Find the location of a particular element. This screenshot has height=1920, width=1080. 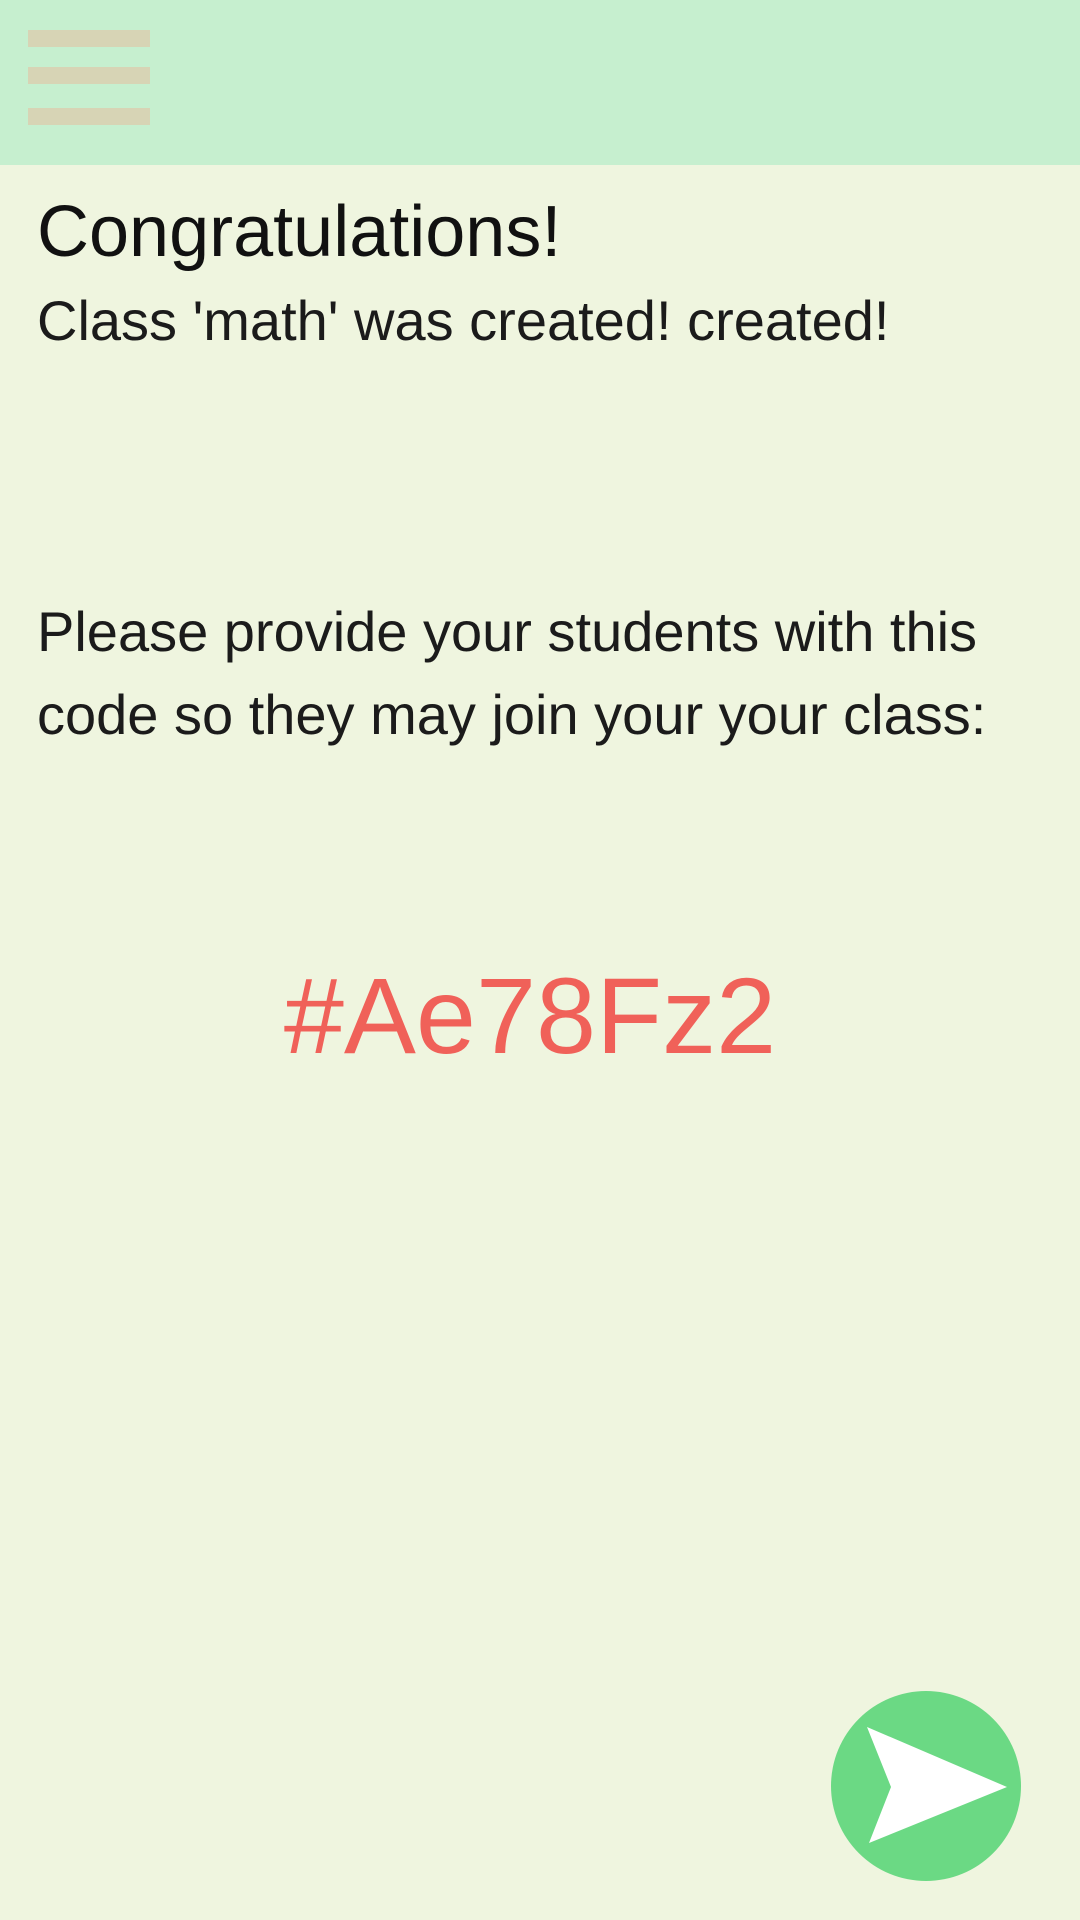

hamburger-menu-icon is located at coordinates (89, 78).